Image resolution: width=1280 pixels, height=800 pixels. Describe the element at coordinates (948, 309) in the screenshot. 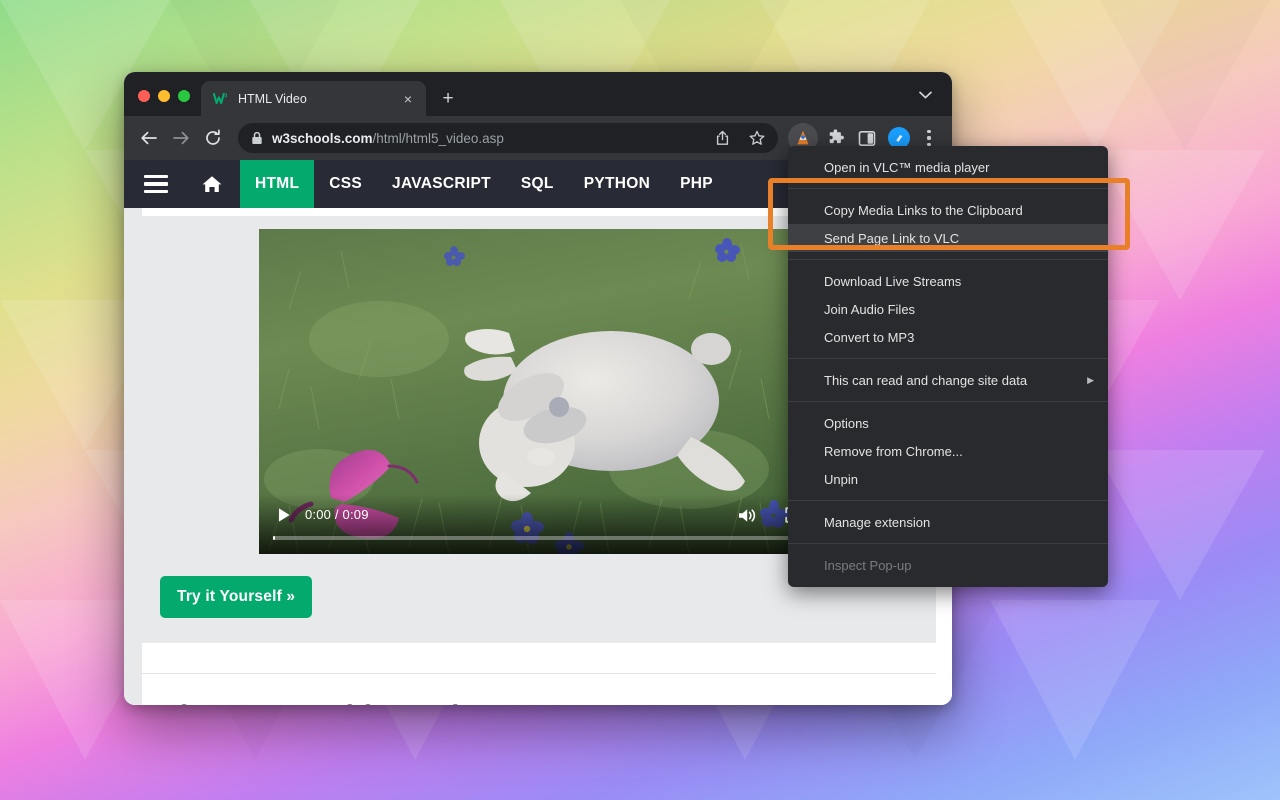

I see `menu-item-join-audio-files: Join Audio Files` at that location.